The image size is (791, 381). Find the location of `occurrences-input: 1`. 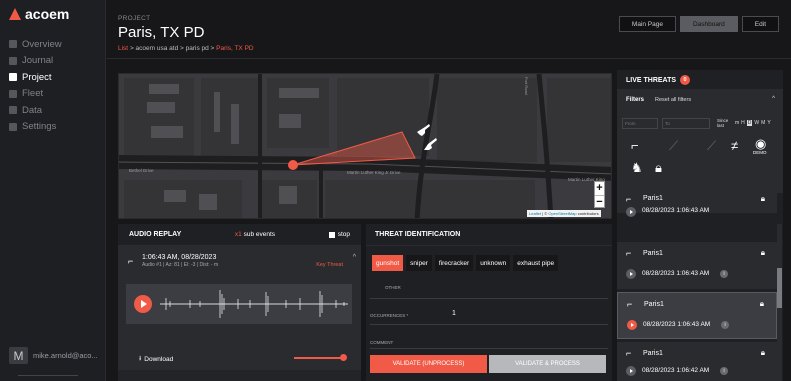

occurrences-input: 1 is located at coordinates (454, 313).